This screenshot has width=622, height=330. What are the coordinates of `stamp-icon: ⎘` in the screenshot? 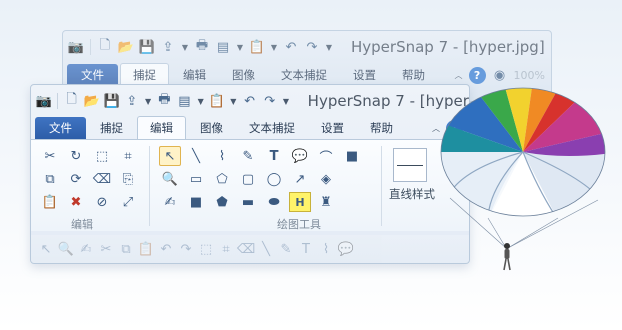 It's located at (128, 179).